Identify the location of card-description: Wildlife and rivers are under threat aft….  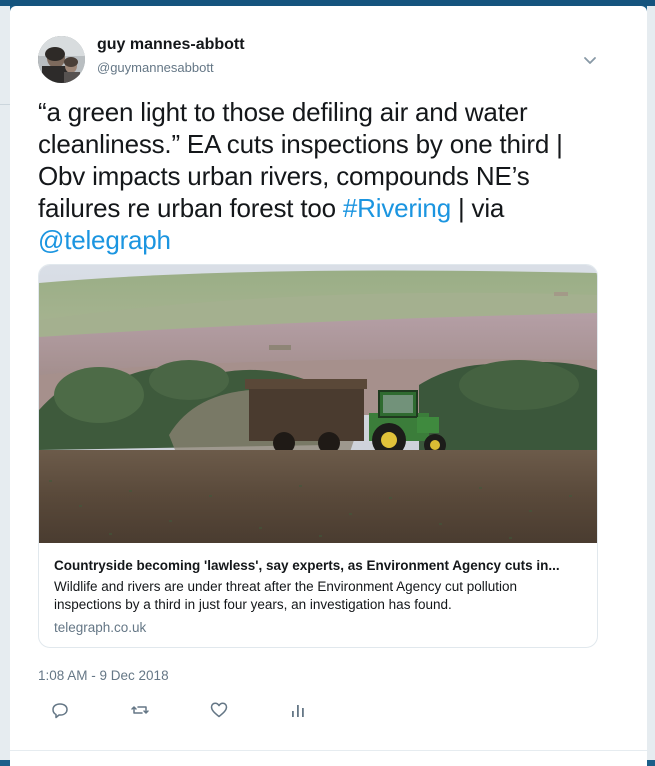
(285, 595).